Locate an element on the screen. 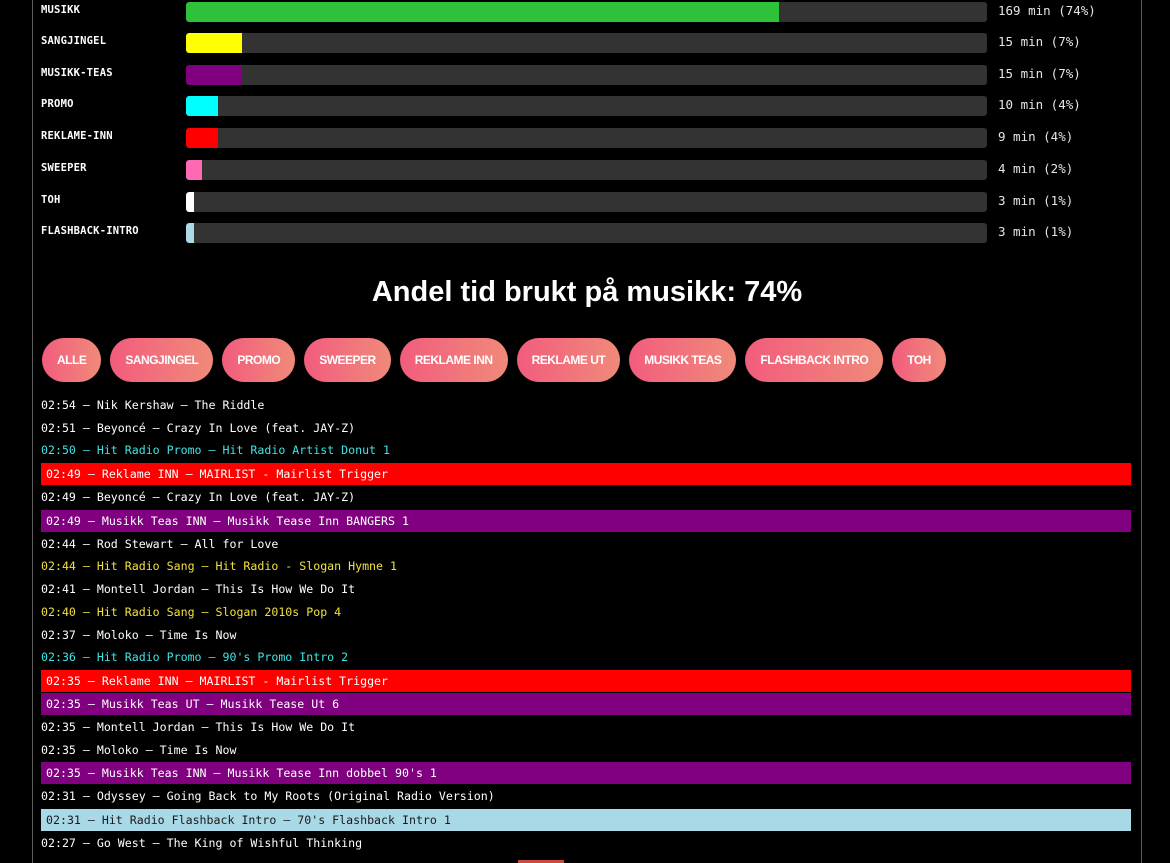  bar-label: MUSIKK is located at coordinates (61, 10).